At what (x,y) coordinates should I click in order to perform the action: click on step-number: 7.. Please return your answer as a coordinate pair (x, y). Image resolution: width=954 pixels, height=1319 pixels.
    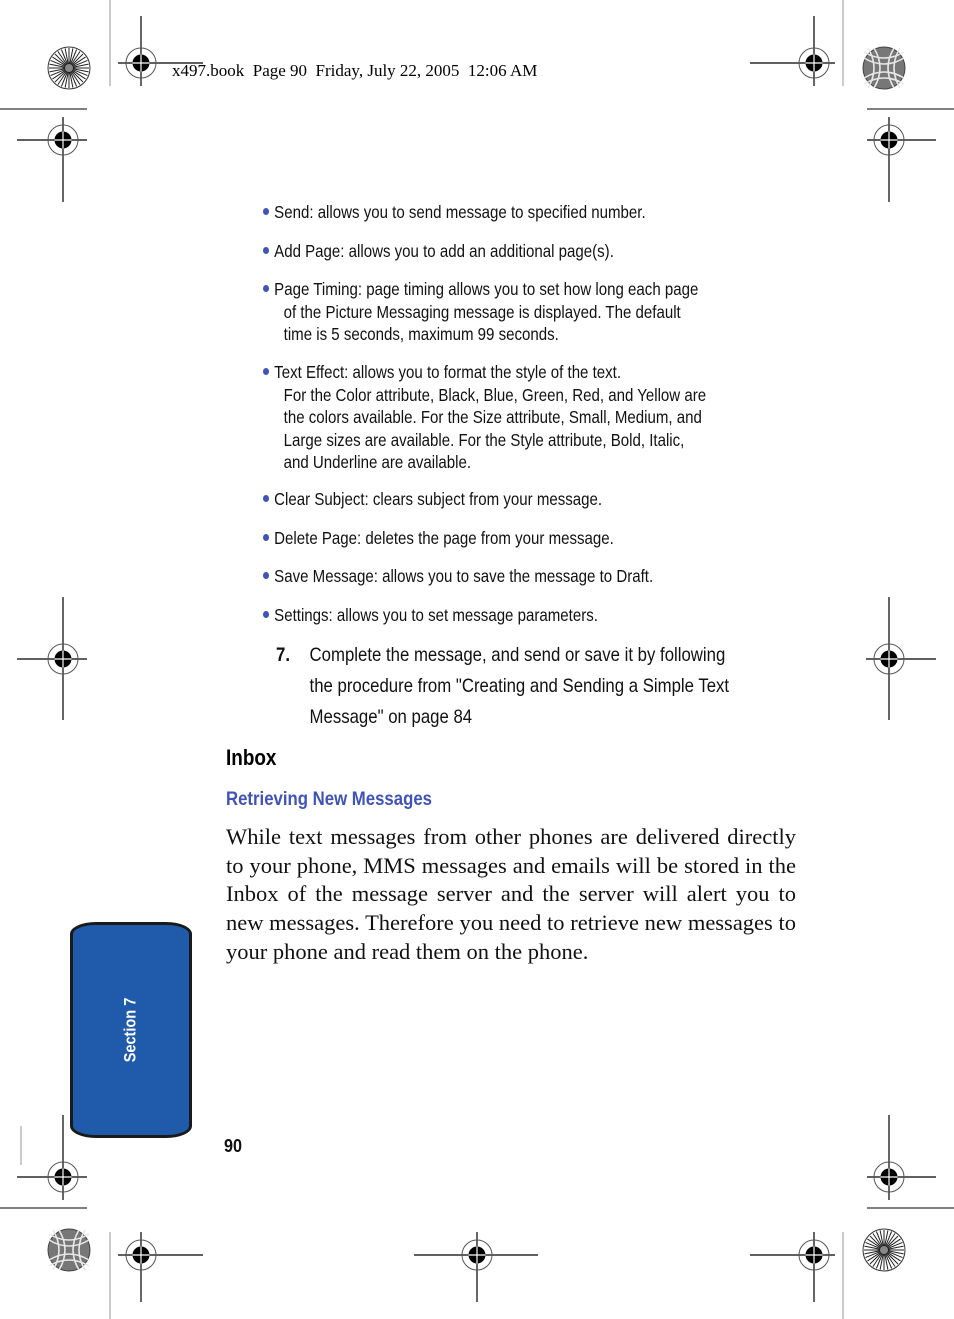
    Looking at the image, I should click on (283, 655).